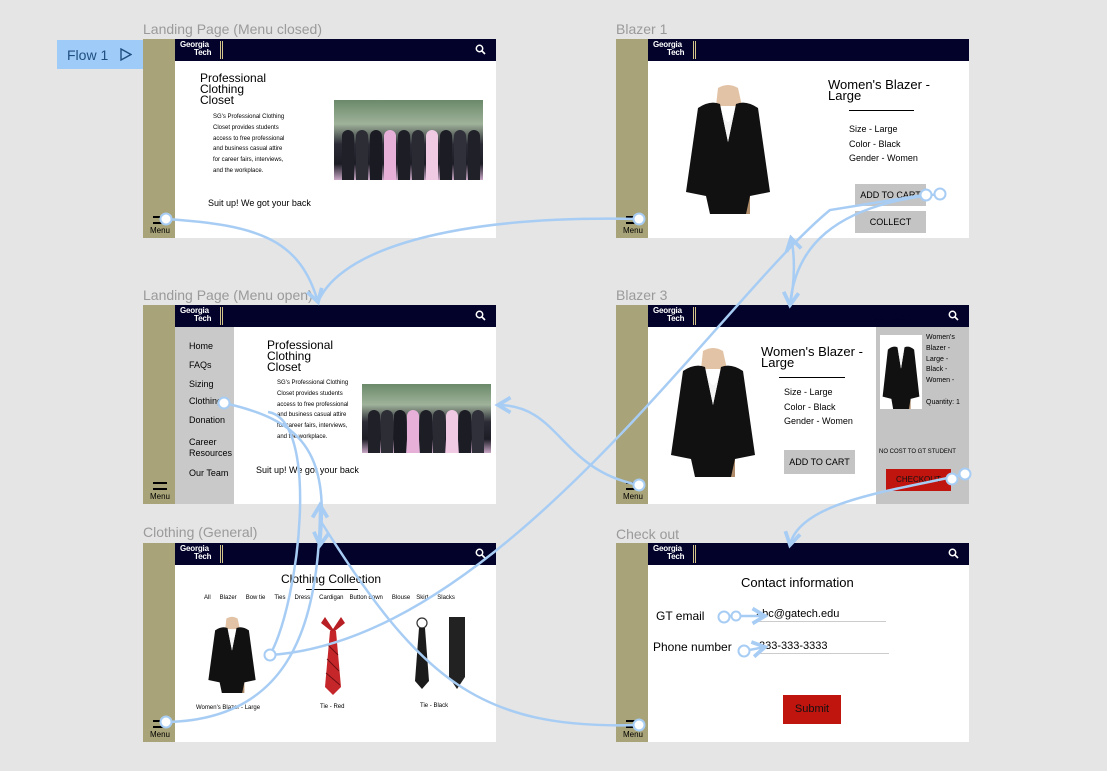 The height and width of the screenshot is (771, 1107). Describe the element at coordinates (228, 295) in the screenshot. I see `frame-title-landing-open: Landing Page (Menu open)` at that location.